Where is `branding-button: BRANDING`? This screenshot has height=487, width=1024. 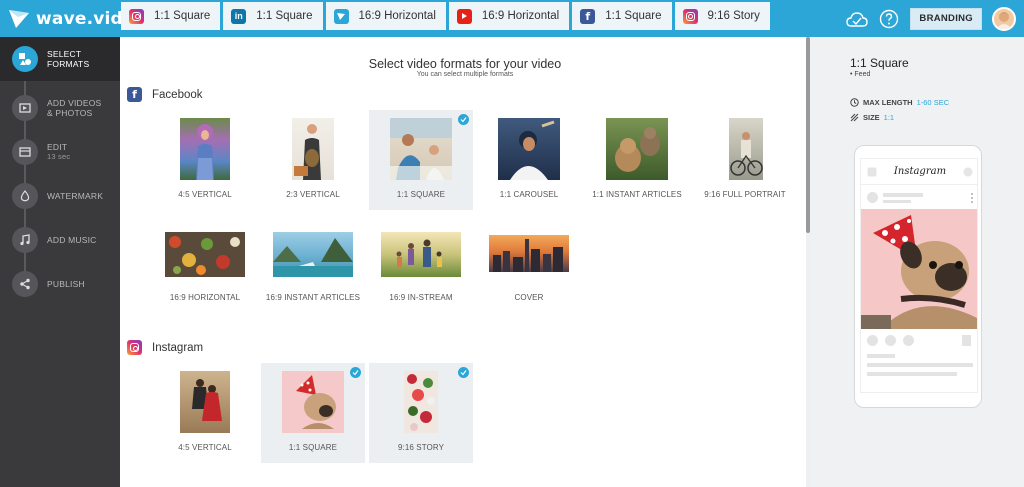 branding-button: BRANDING is located at coordinates (946, 18).